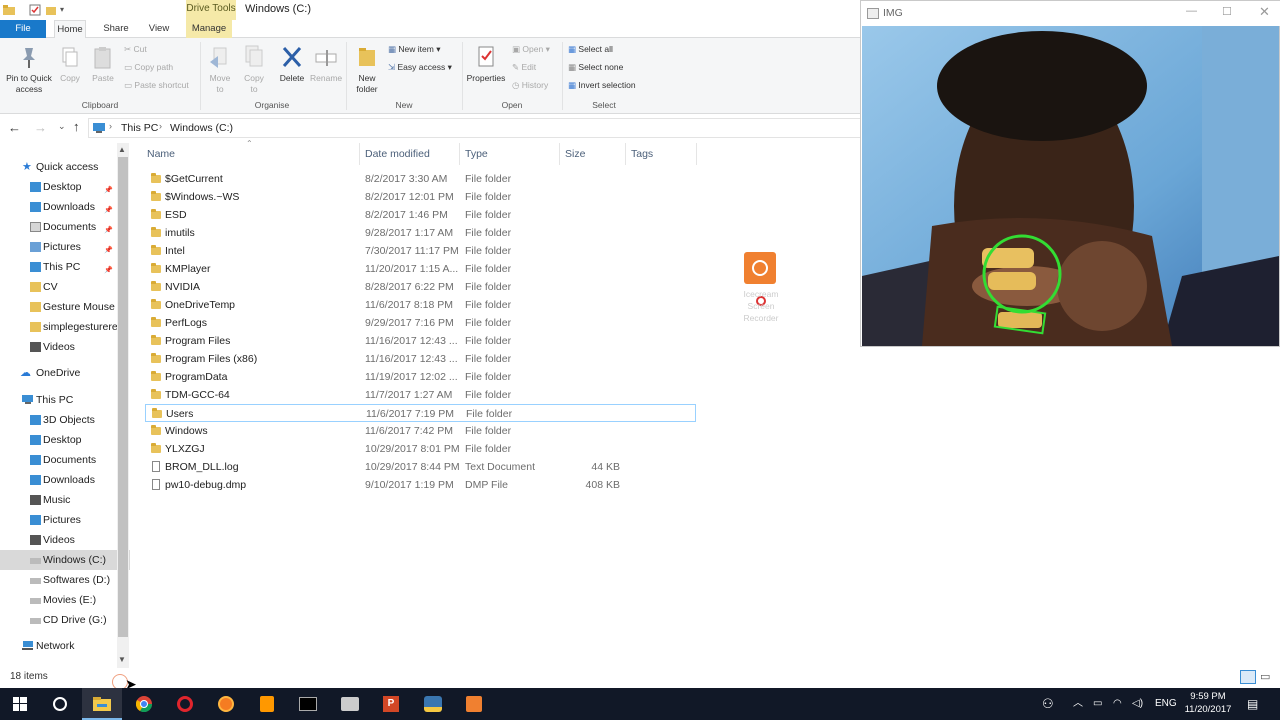 The image size is (1280, 720). What do you see at coordinates (575, 154) in the screenshot?
I see `column-header-size: Size` at bounding box center [575, 154].